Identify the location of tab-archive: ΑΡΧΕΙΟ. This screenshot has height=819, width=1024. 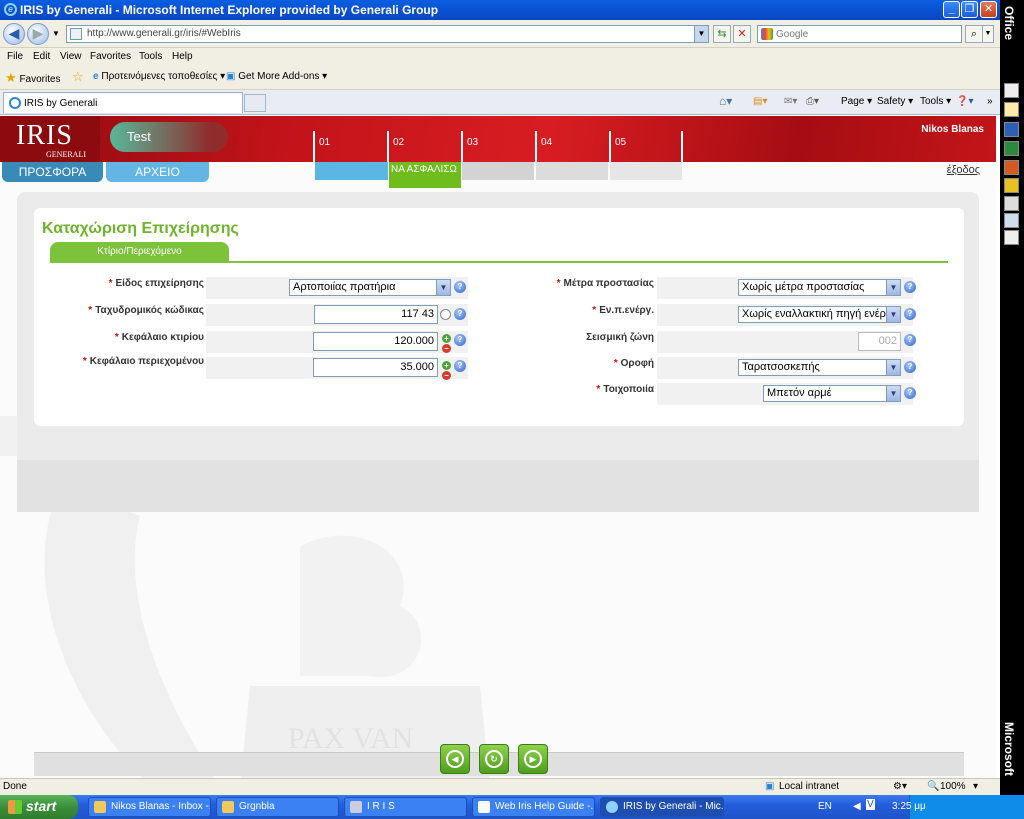
(157, 172).